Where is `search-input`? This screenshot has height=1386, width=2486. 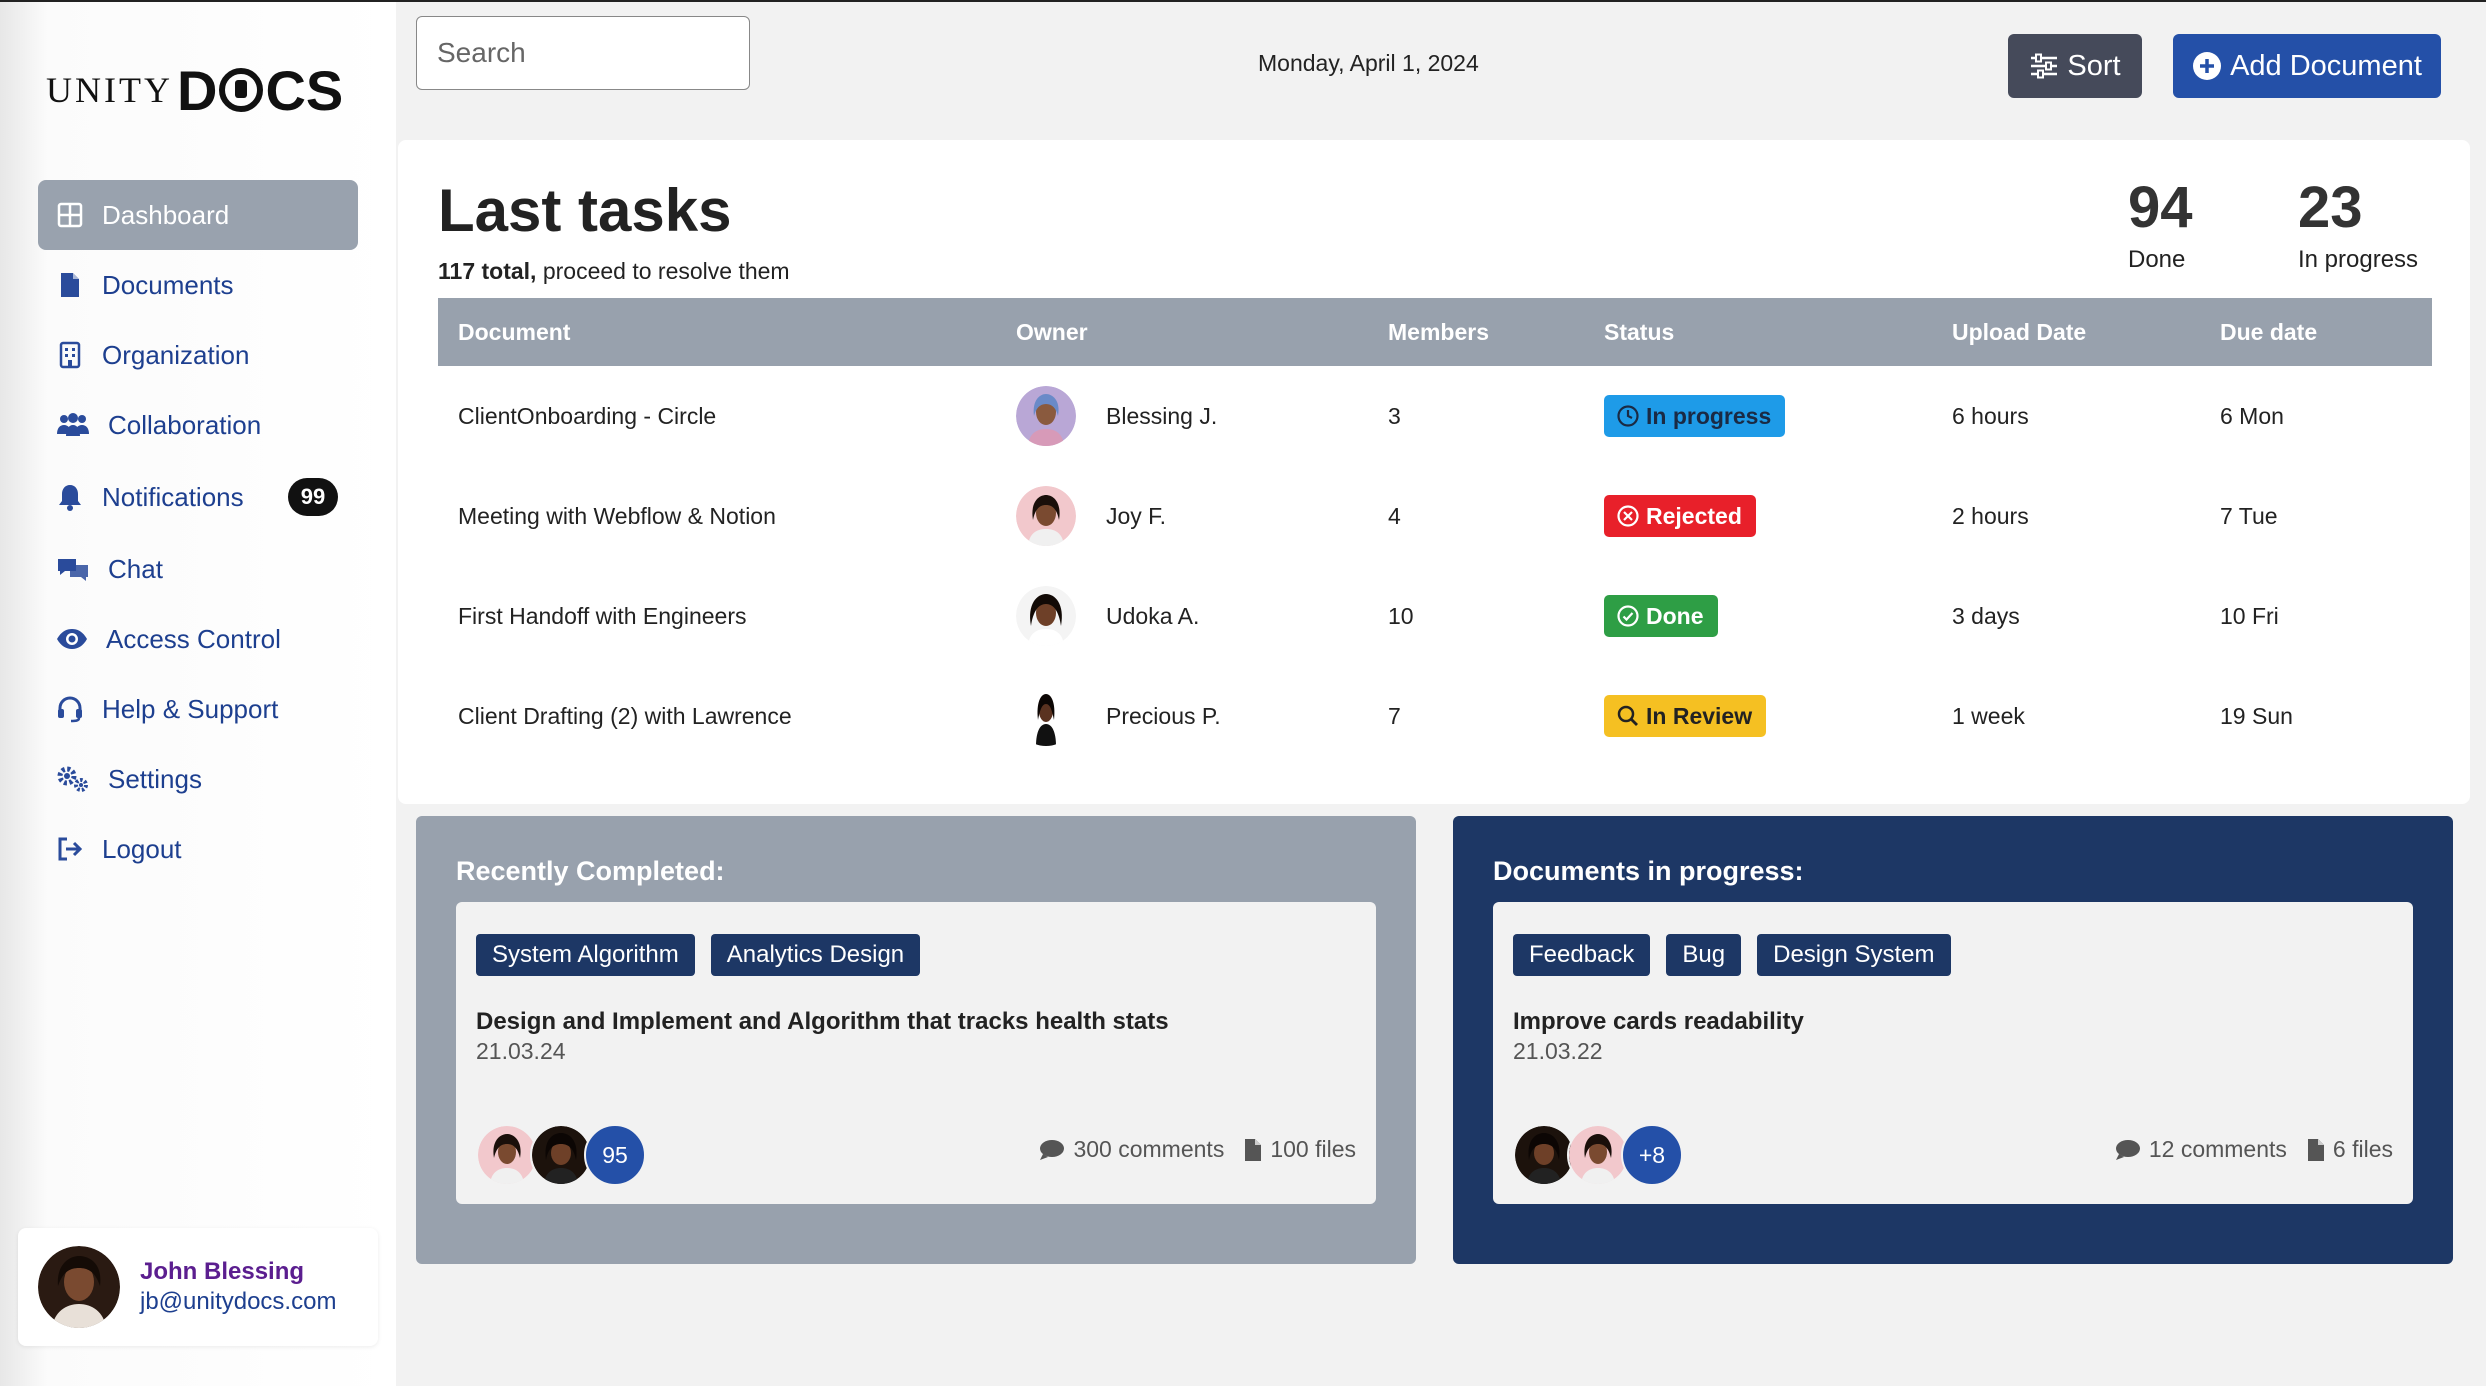
search-input is located at coordinates (583, 53).